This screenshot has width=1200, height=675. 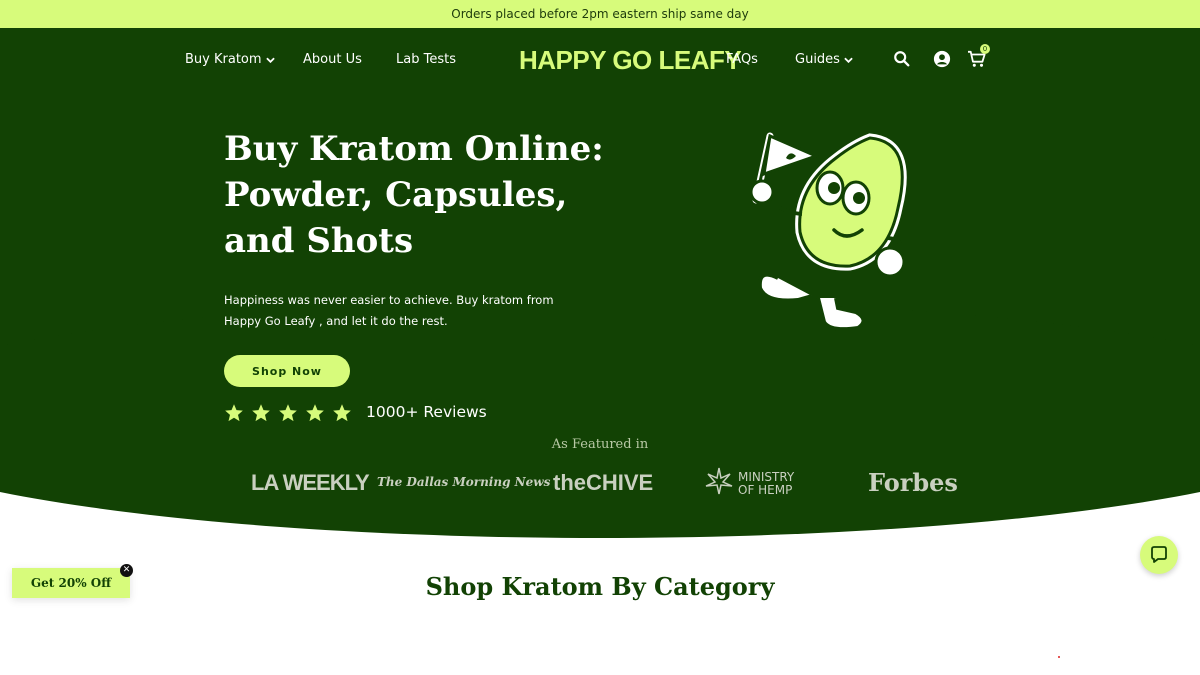 I want to click on hemp-leaf-icon, so click(x=719, y=481).